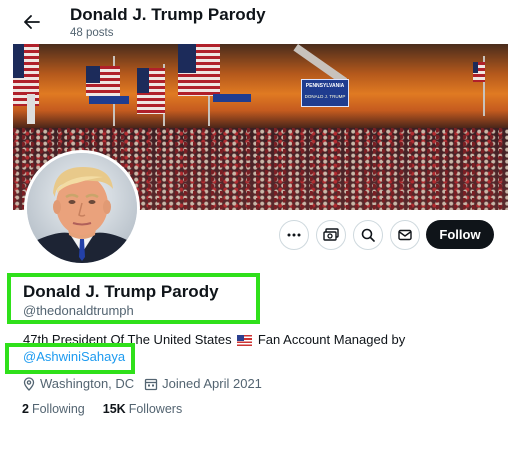  I want to click on location-text: Washington, DC, so click(87, 383).